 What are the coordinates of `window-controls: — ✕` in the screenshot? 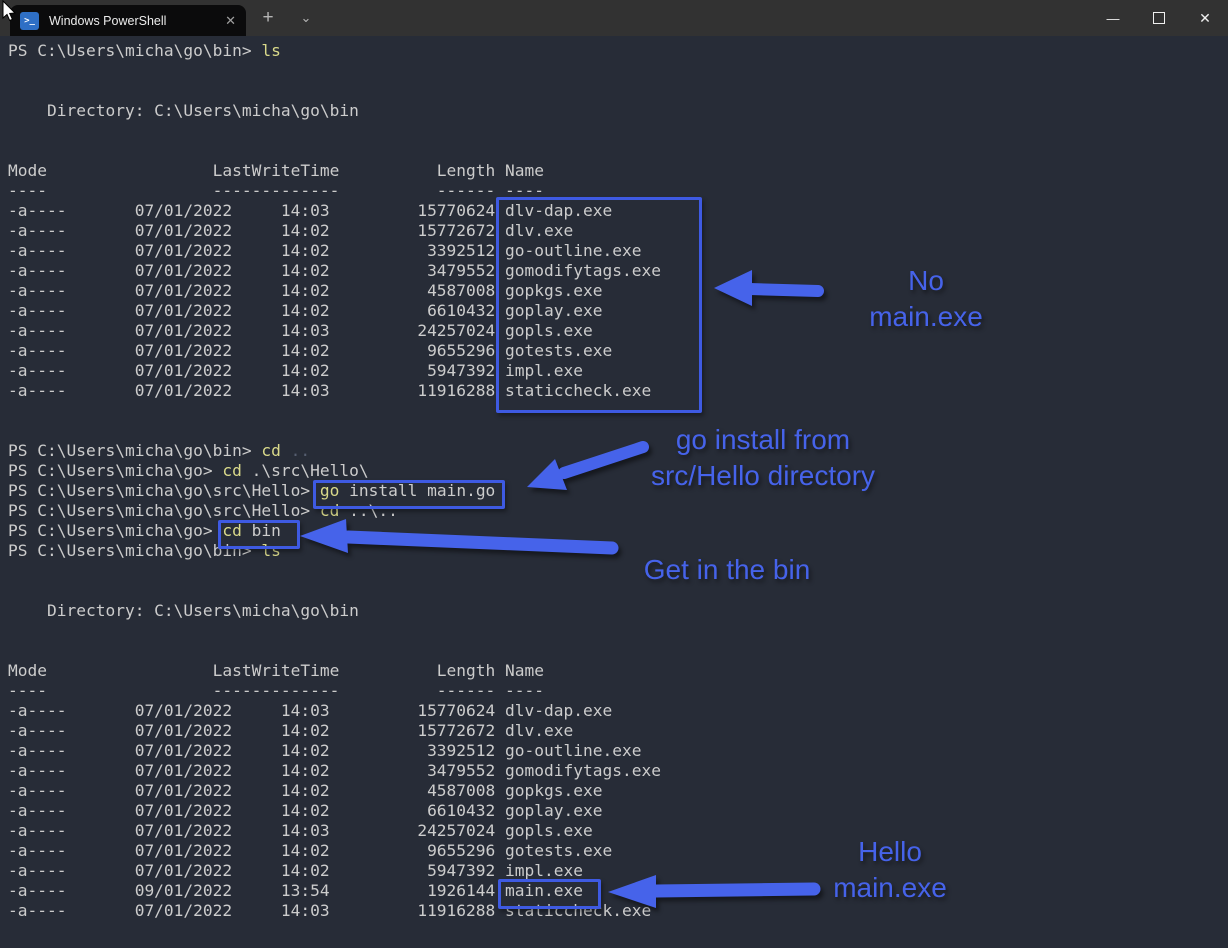 It's located at (1159, 18).